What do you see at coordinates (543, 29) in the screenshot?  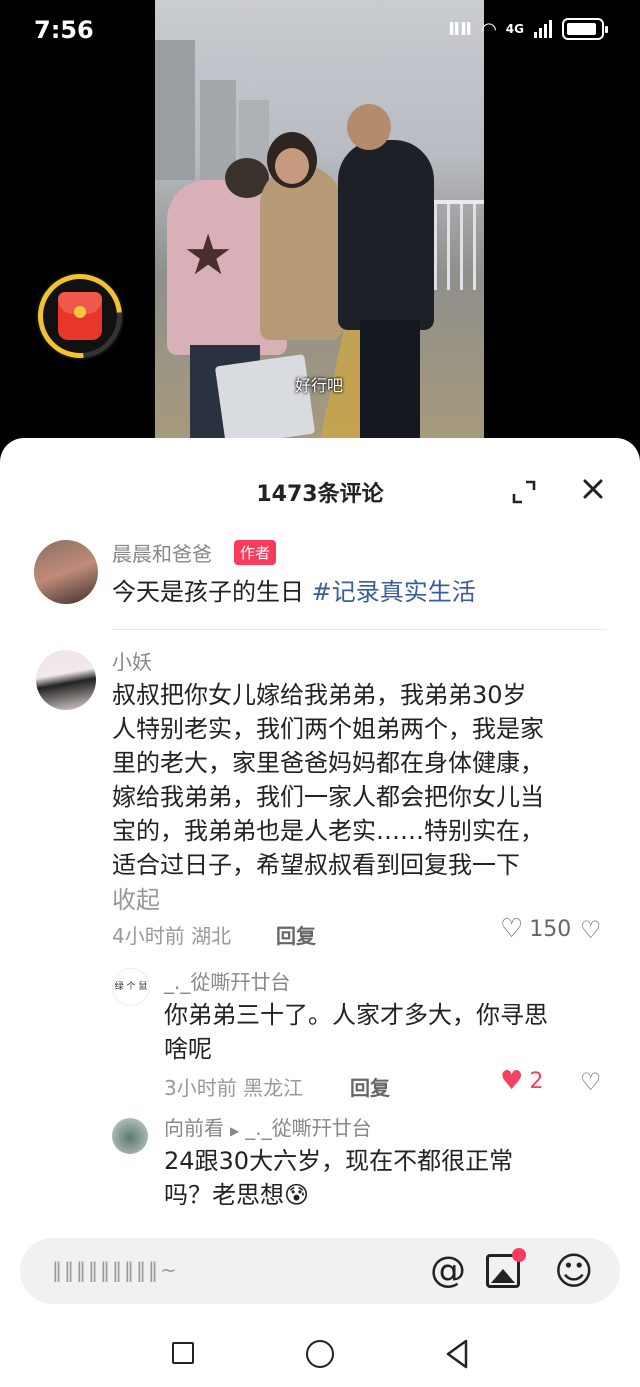 I see `signal-icon` at bounding box center [543, 29].